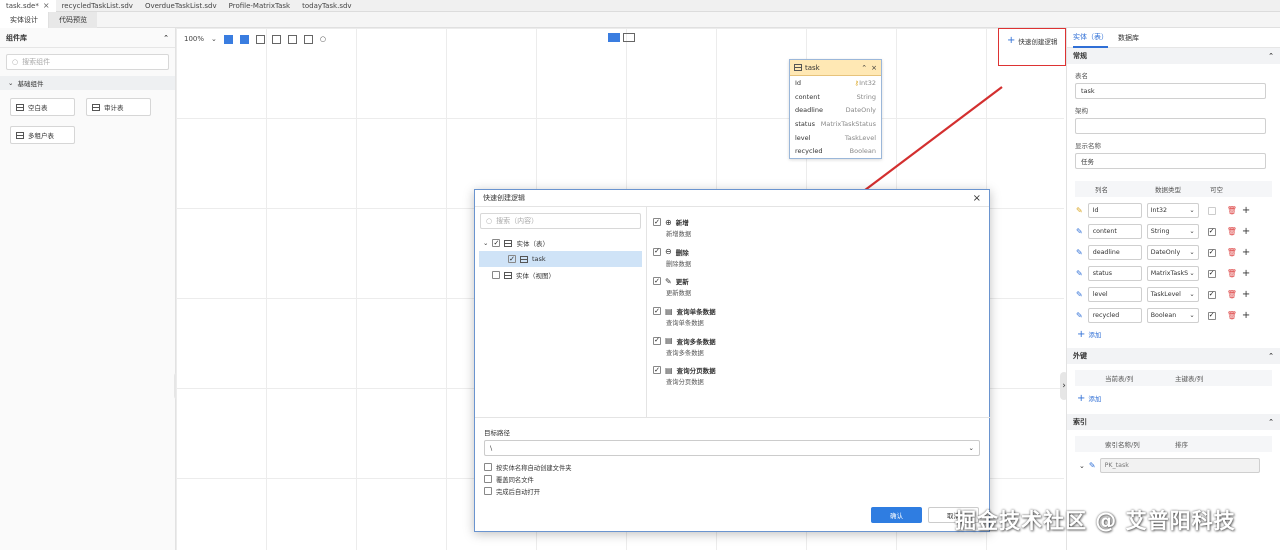  I want to click on snap-icon, so click(244, 39).